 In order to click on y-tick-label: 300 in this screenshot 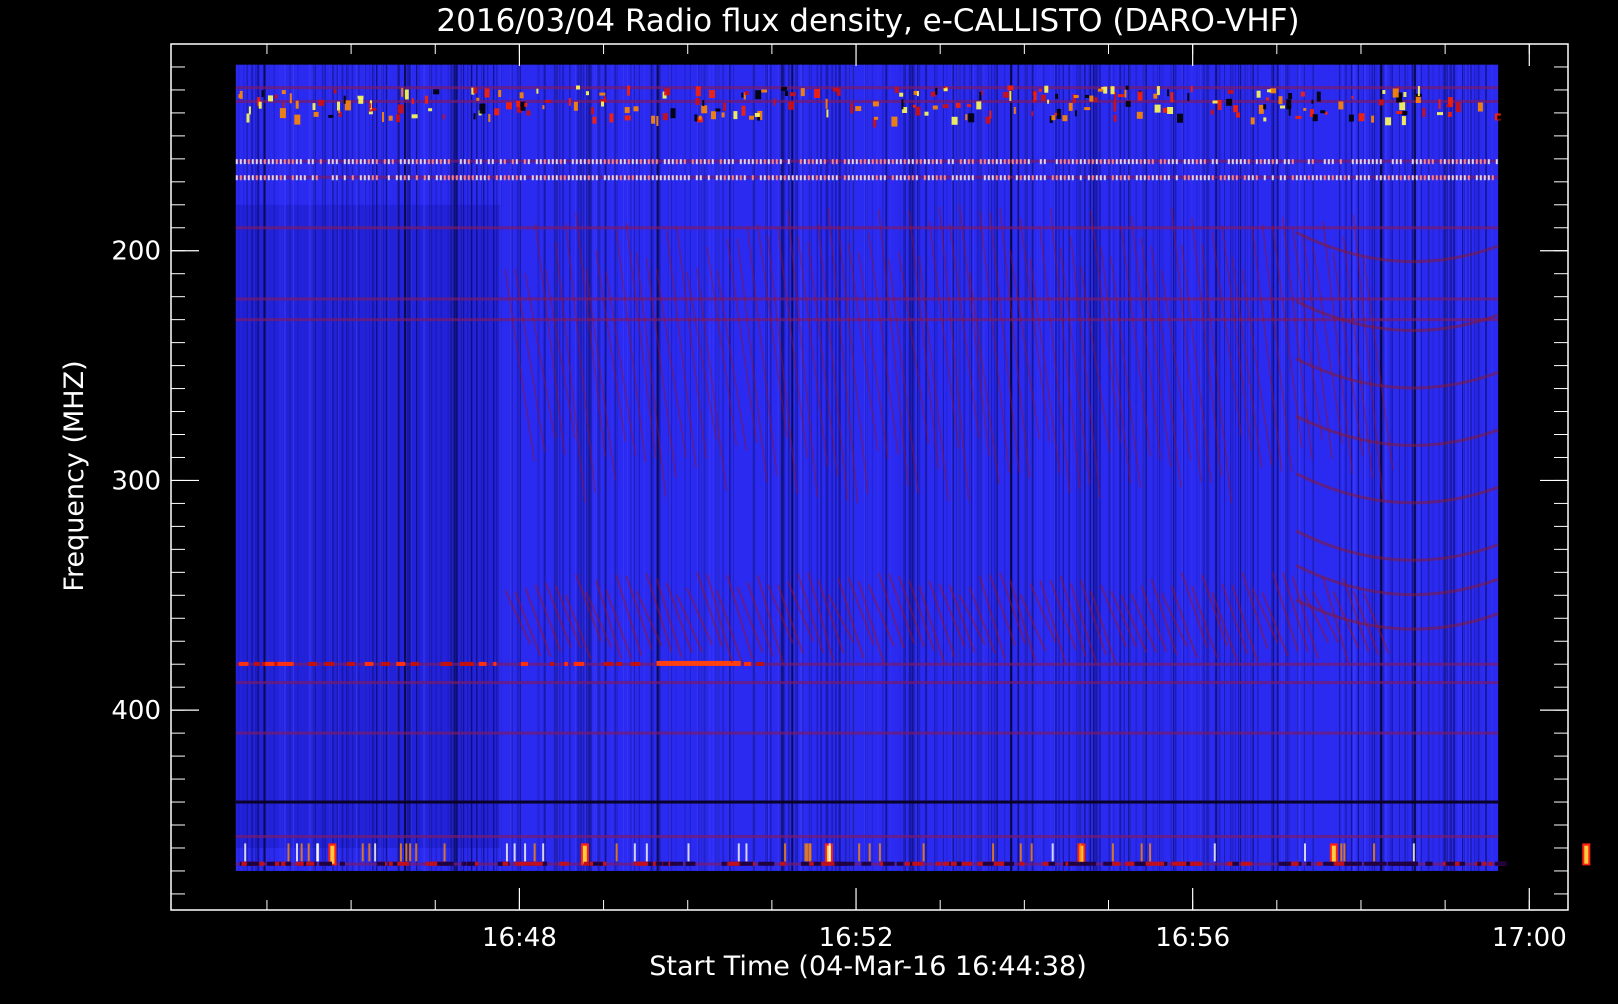, I will do `click(136, 481)`.